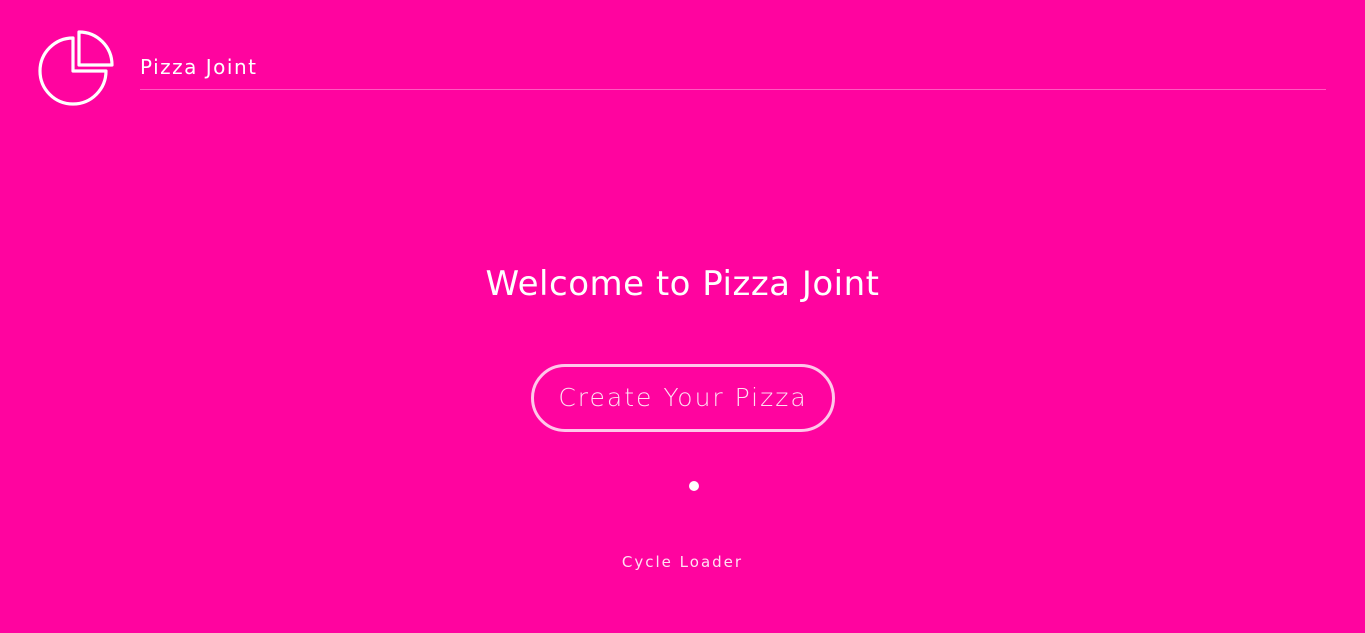 The height and width of the screenshot is (633, 1365). Describe the element at coordinates (682, 562) in the screenshot. I see `loader-label: Cycle Loader` at that location.